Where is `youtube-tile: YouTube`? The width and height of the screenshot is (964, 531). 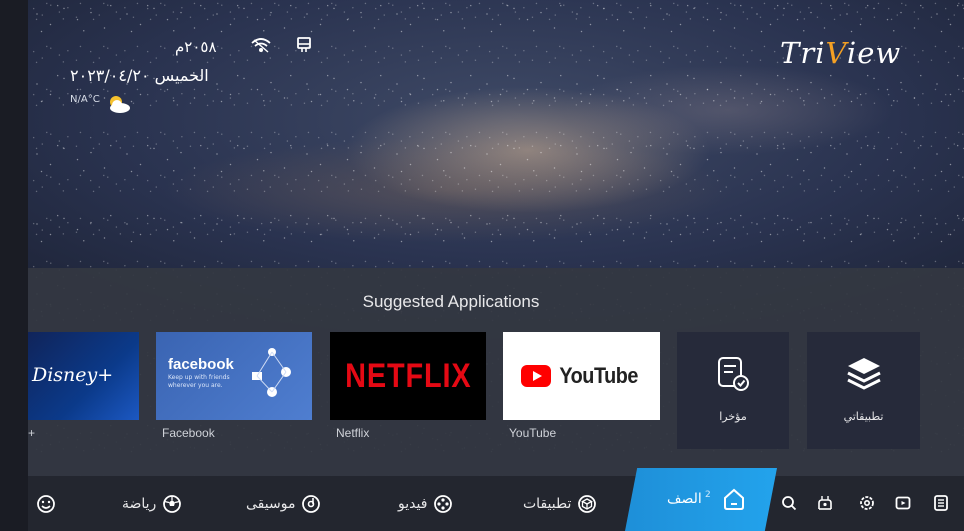 youtube-tile: YouTube is located at coordinates (581, 376).